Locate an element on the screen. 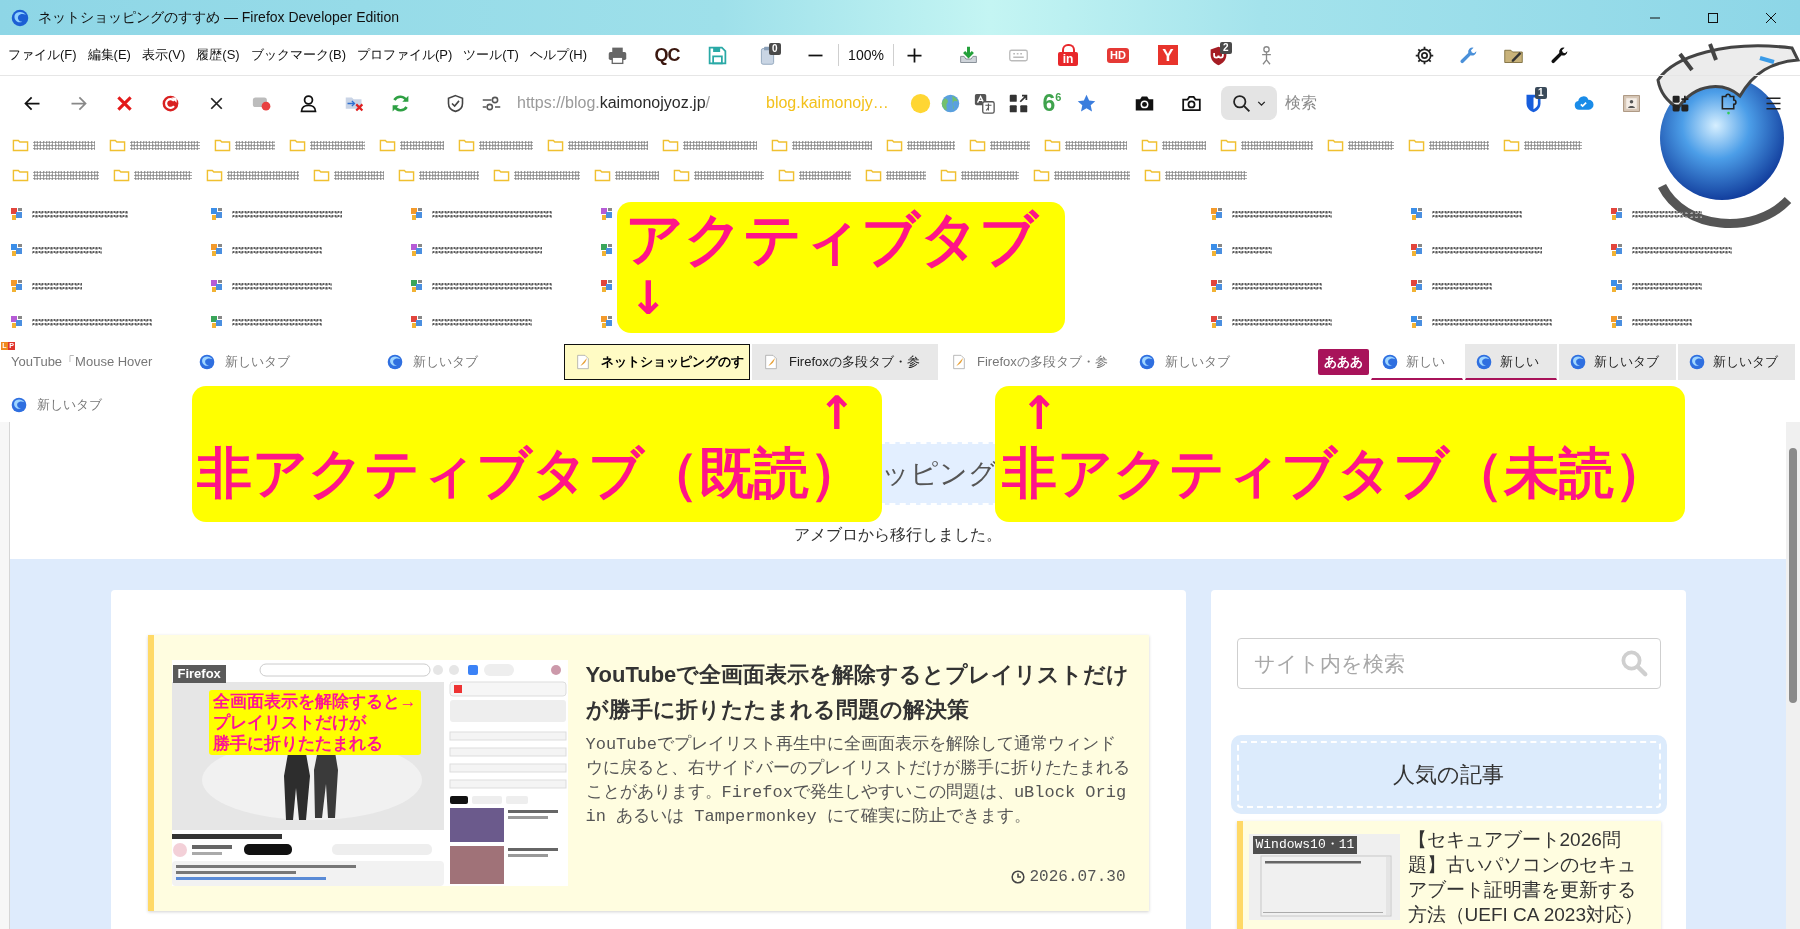  menu-item: 履歴(S) is located at coordinates (218, 55).